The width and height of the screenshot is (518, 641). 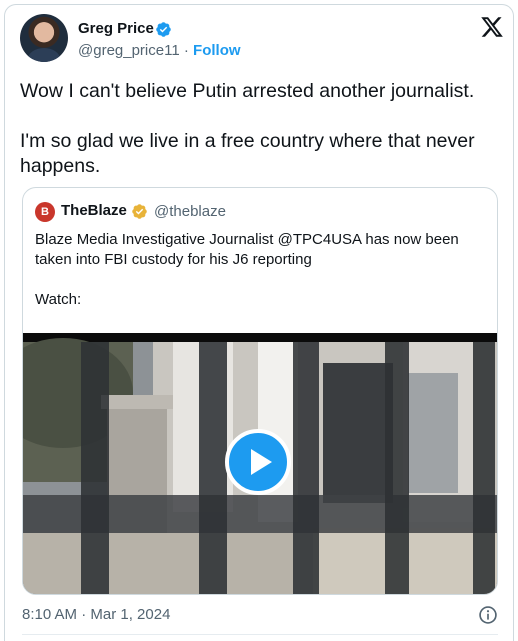 I want to click on author-handle: @greg_price11, so click(x=129, y=50).